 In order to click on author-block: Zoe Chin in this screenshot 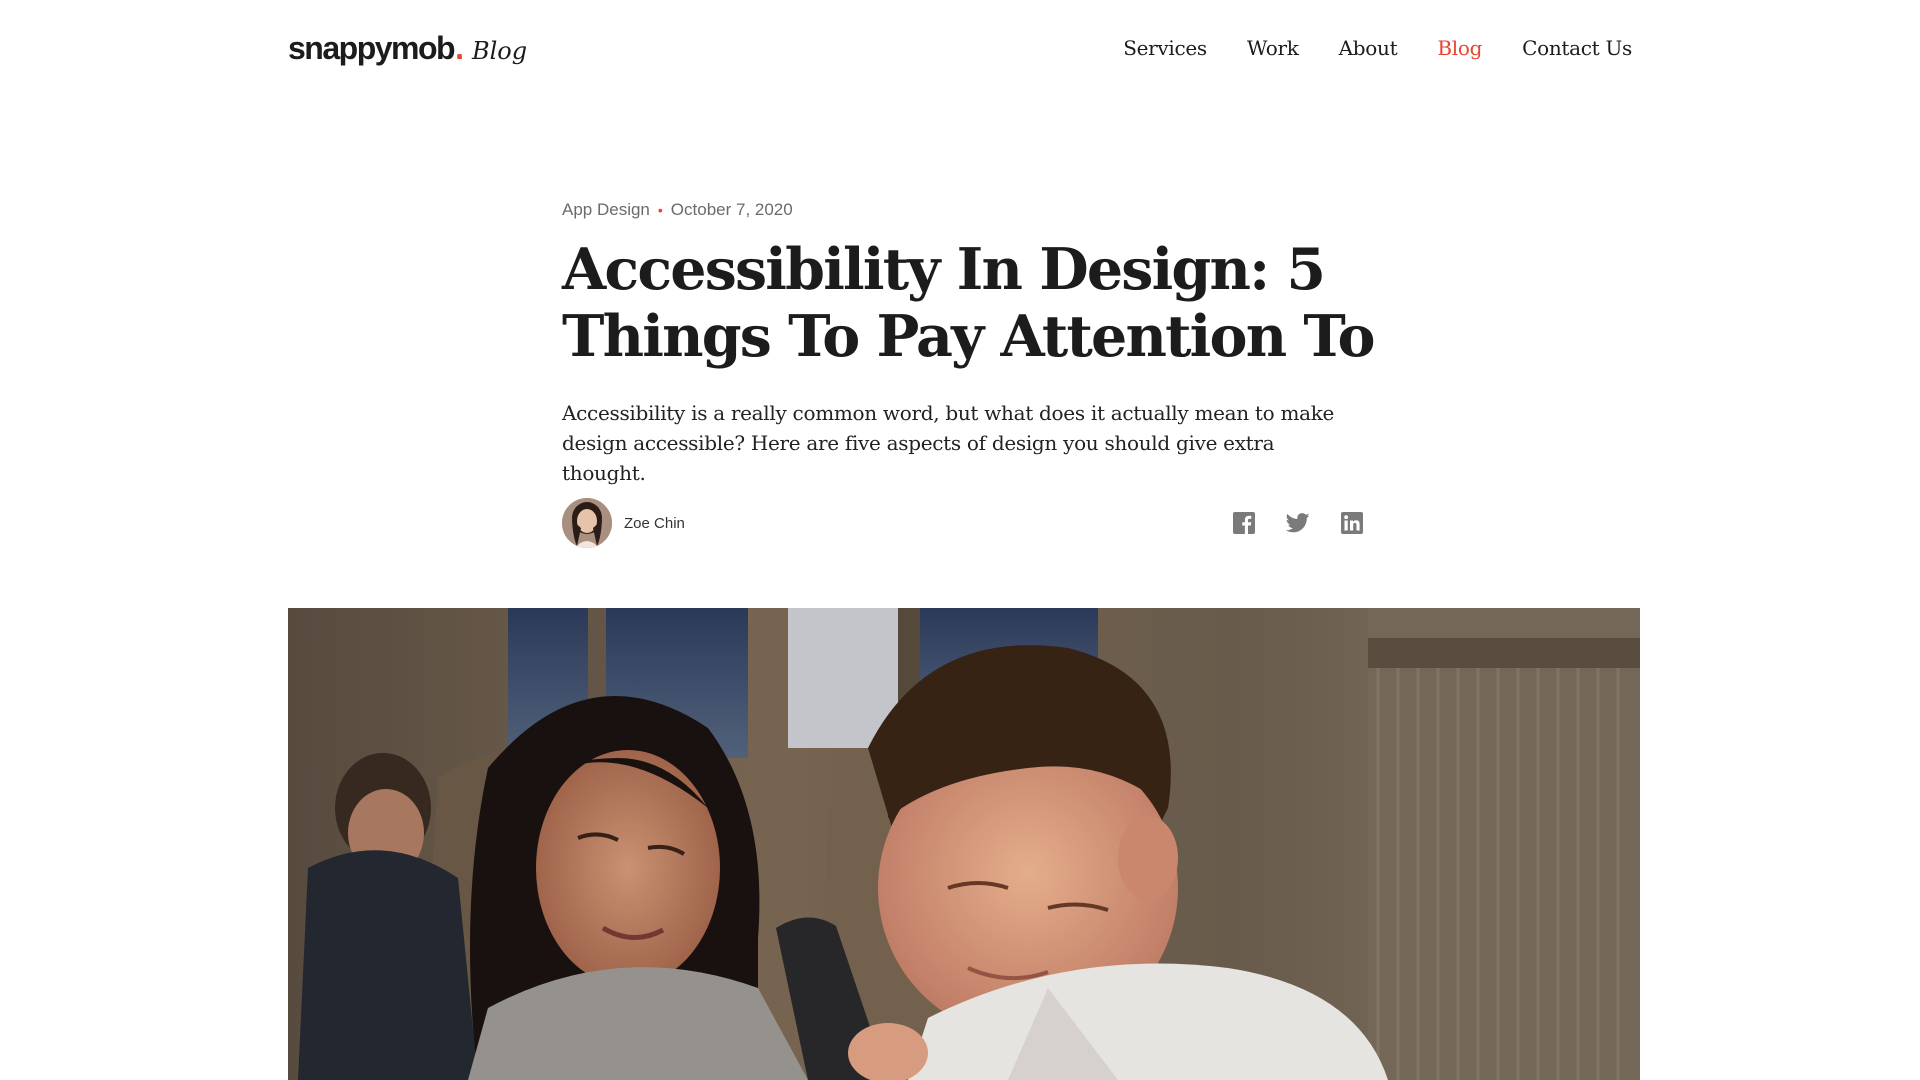, I will do `click(623, 523)`.